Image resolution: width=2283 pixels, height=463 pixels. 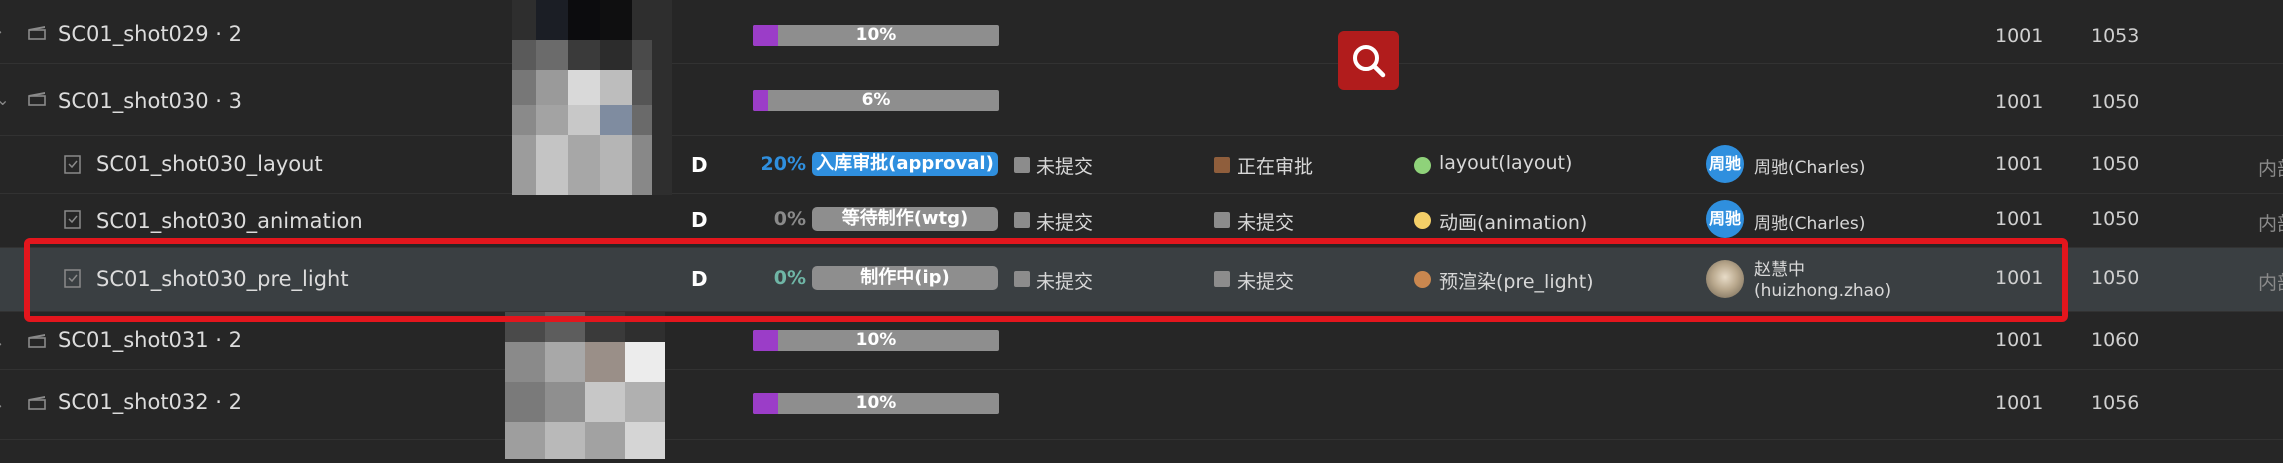 What do you see at coordinates (905, 164) in the screenshot?
I see `task-status: 入库审批(approval)` at bounding box center [905, 164].